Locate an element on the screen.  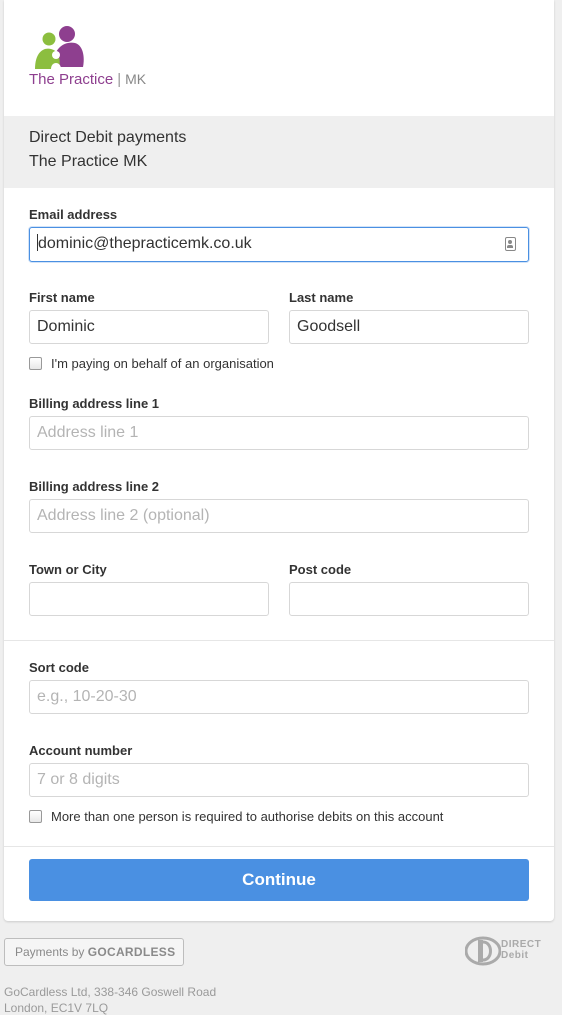
account-number-field: 7 or 8 digits is located at coordinates (279, 780).